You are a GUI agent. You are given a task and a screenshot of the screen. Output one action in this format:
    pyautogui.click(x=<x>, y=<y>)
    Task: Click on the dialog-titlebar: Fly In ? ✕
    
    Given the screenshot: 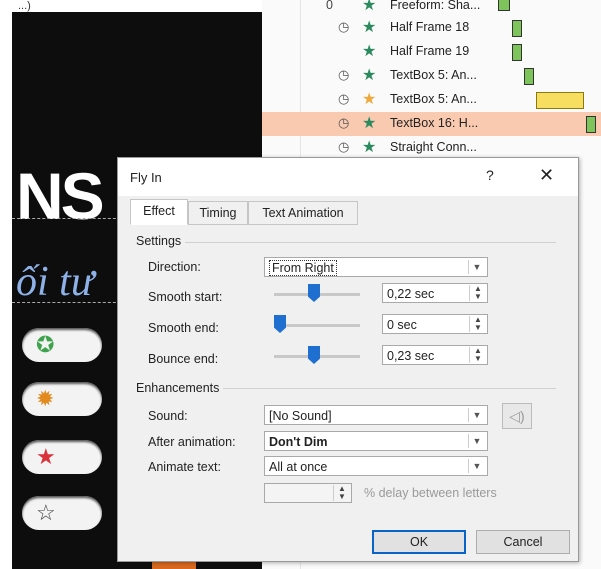 What is the action you would take?
    pyautogui.click(x=348, y=177)
    